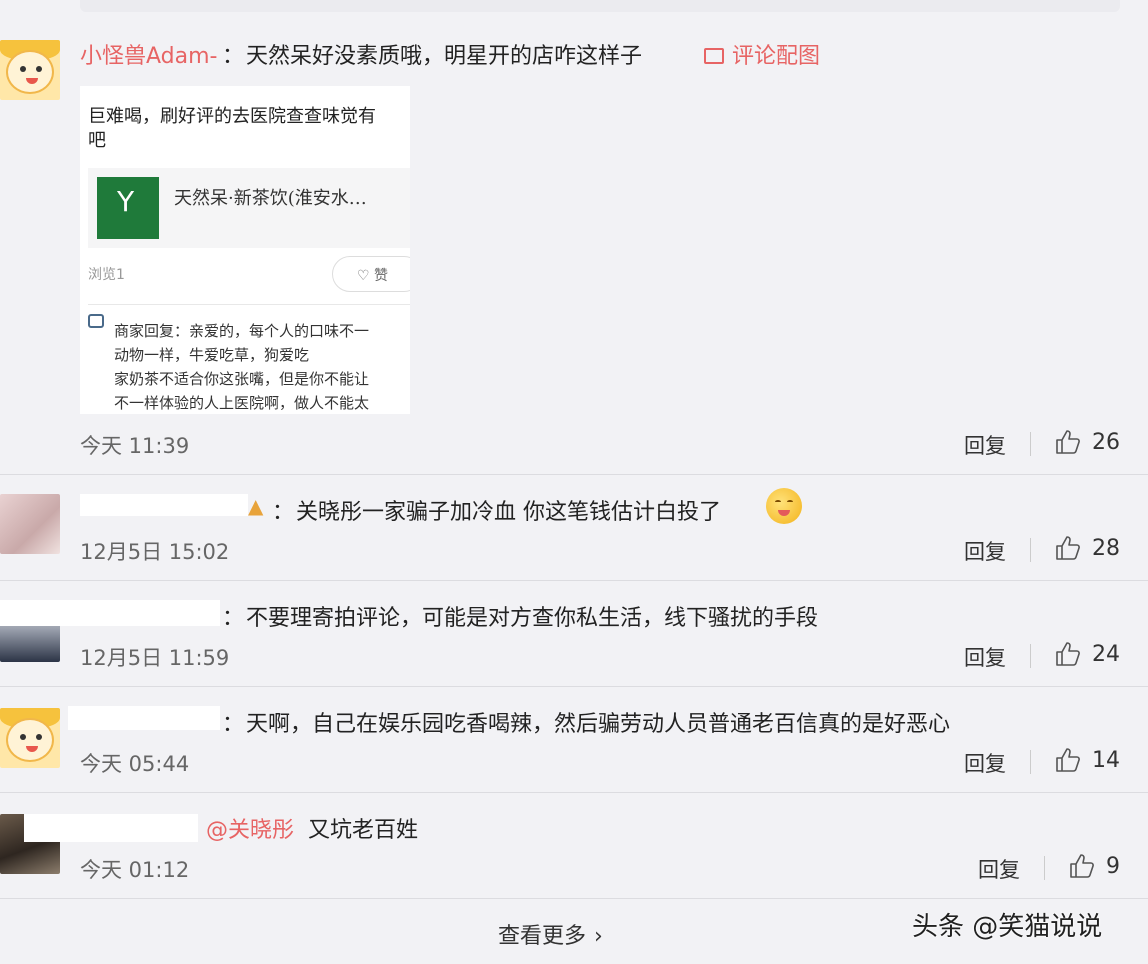  What do you see at coordinates (250, 828) in the screenshot?
I see `mention-link: @关晓彤` at bounding box center [250, 828].